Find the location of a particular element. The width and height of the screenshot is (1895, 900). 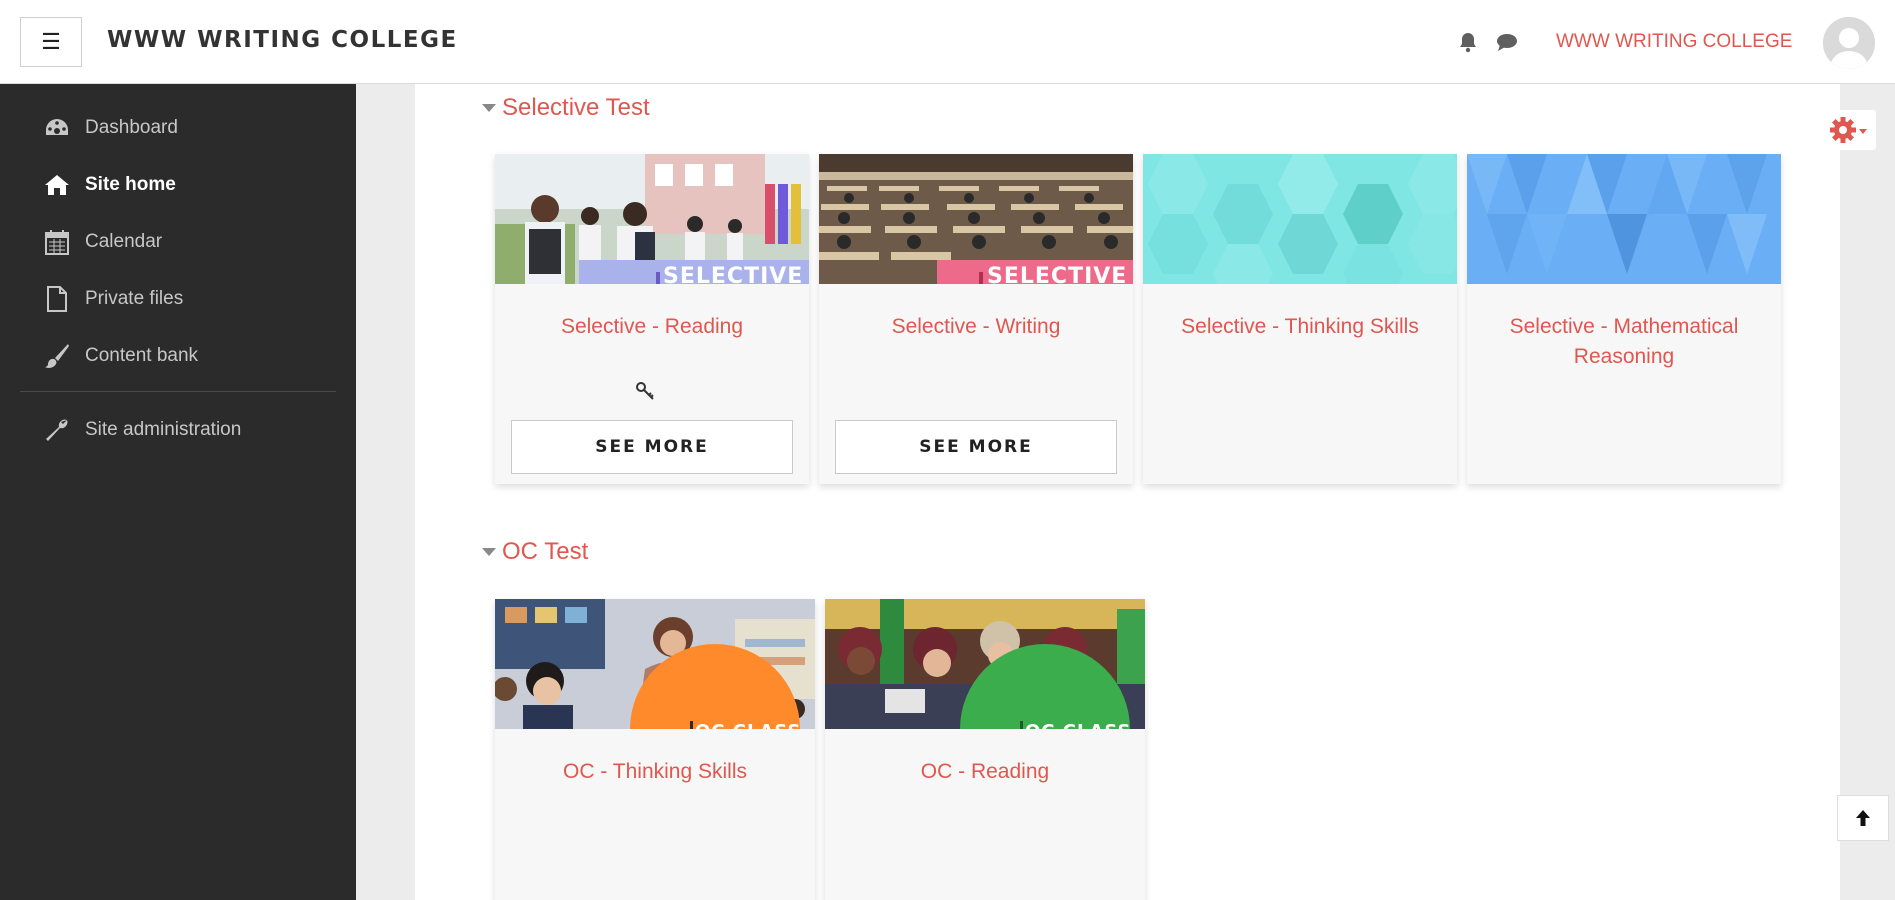

course-title-link: Selective - Thinking Skills is located at coordinates (1300, 327).